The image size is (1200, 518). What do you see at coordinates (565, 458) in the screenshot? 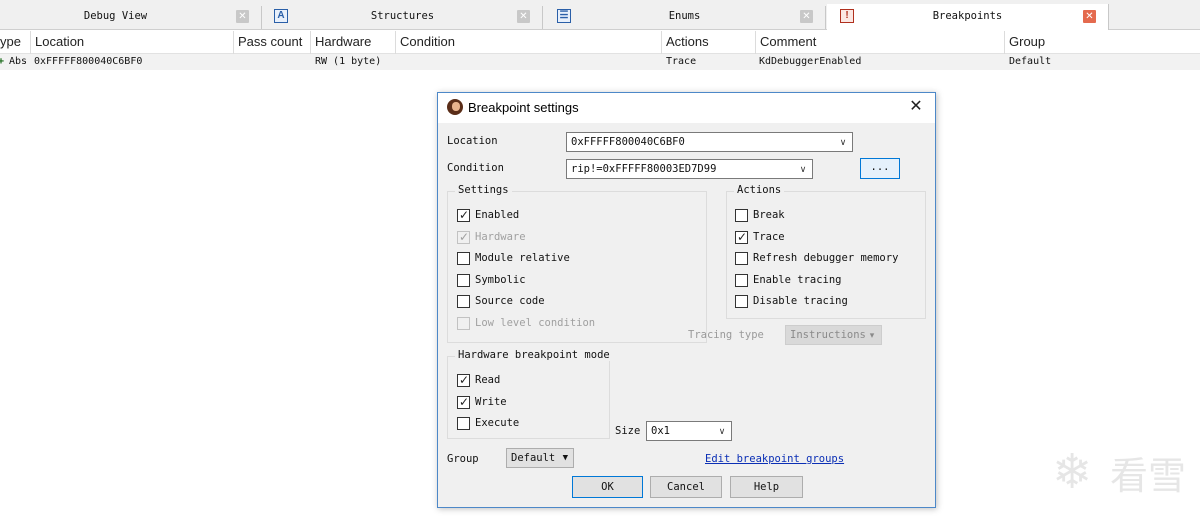
I see `triangle-down-icon: ▼` at bounding box center [565, 458].